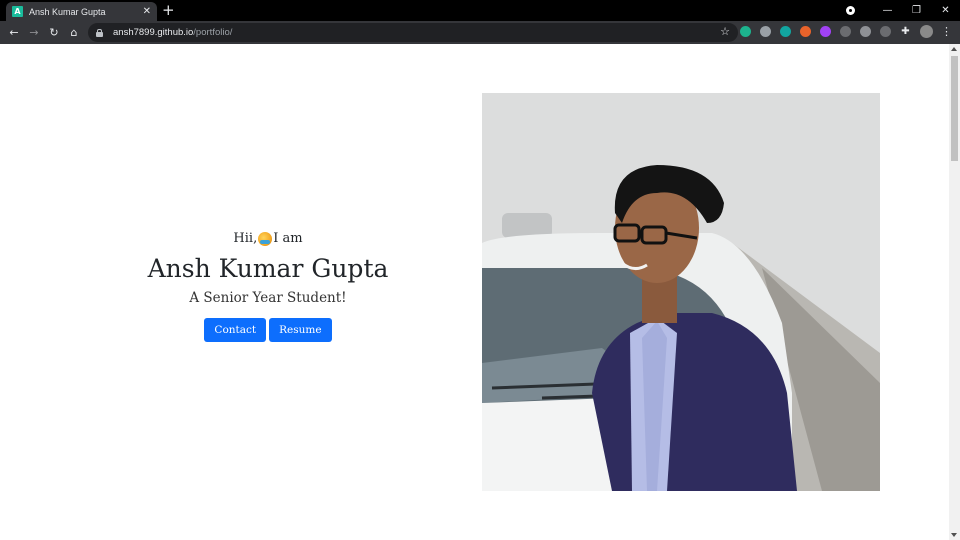 The width and height of the screenshot is (960, 540). Describe the element at coordinates (954, 49) in the screenshot. I see `scroll-up-icon` at that location.